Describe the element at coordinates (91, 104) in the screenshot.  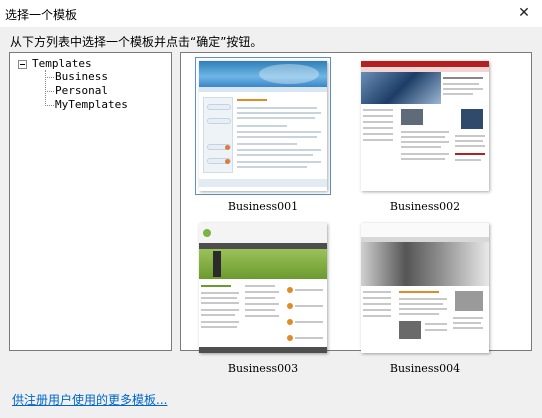
I see `tree-item-label: MyTemplates` at that location.